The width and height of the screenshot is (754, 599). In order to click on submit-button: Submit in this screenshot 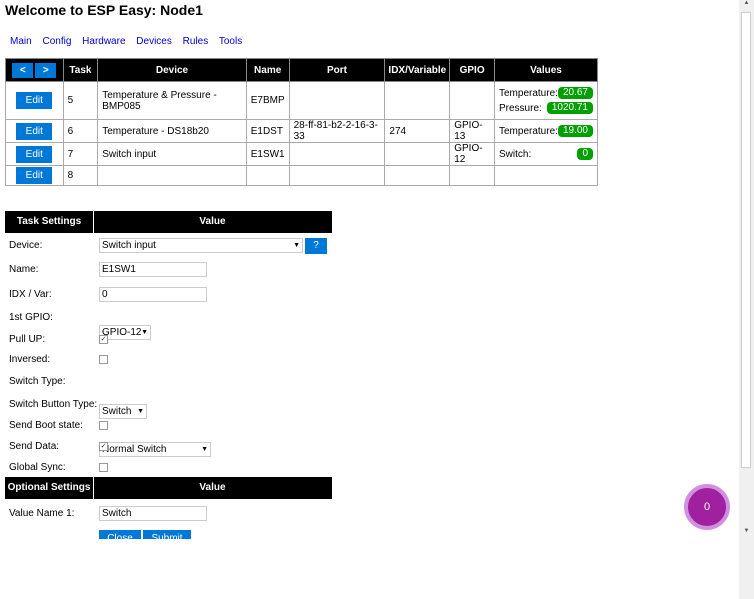, I will do `click(167, 534)`.